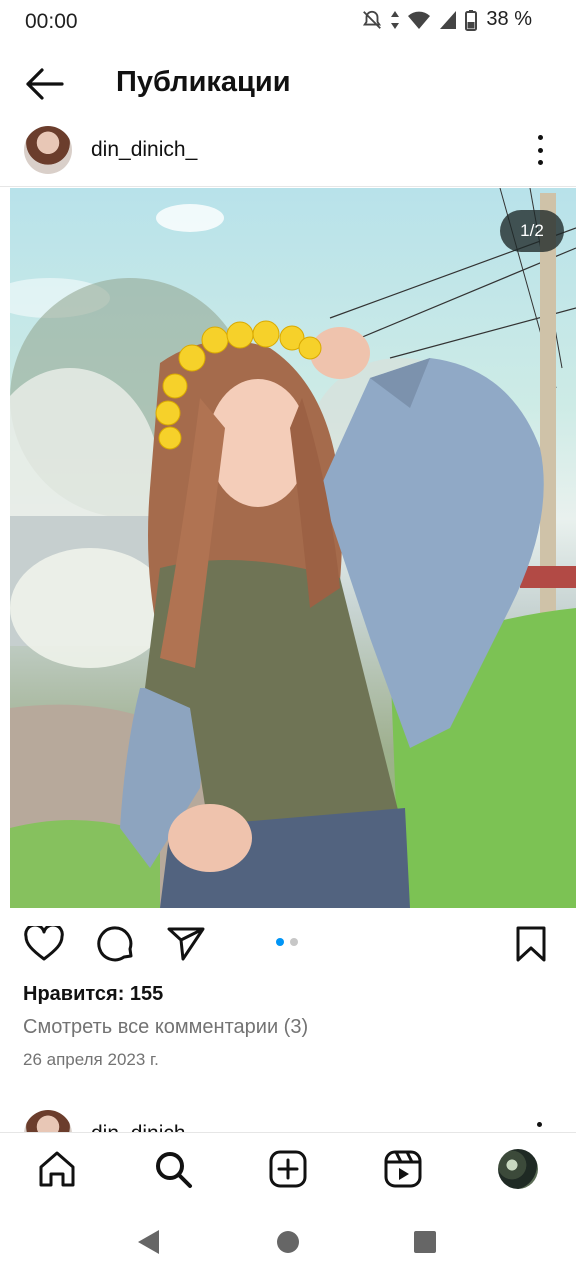 Image resolution: width=576 pixels, height=1280 pixels. I want to click on carousel-dot-active, so click(280, 942).